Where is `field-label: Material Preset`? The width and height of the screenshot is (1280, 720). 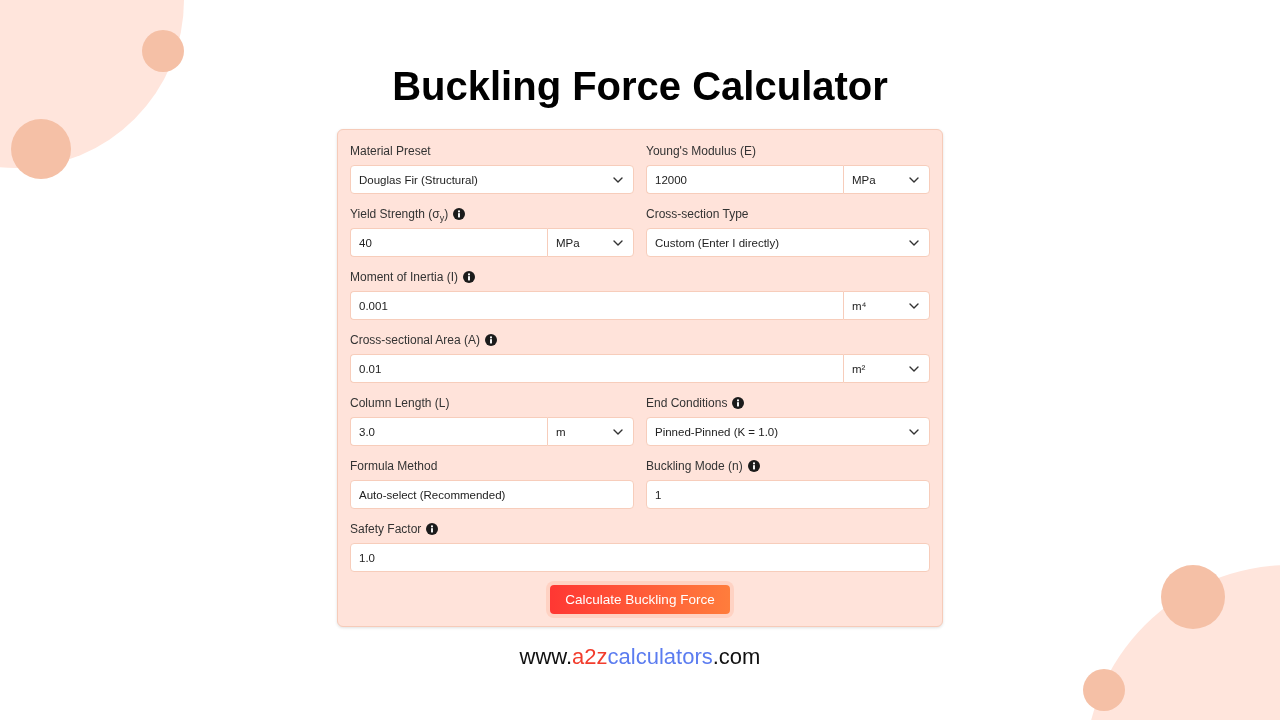
field-label: Material Preset is located at coordinates (390, 151).